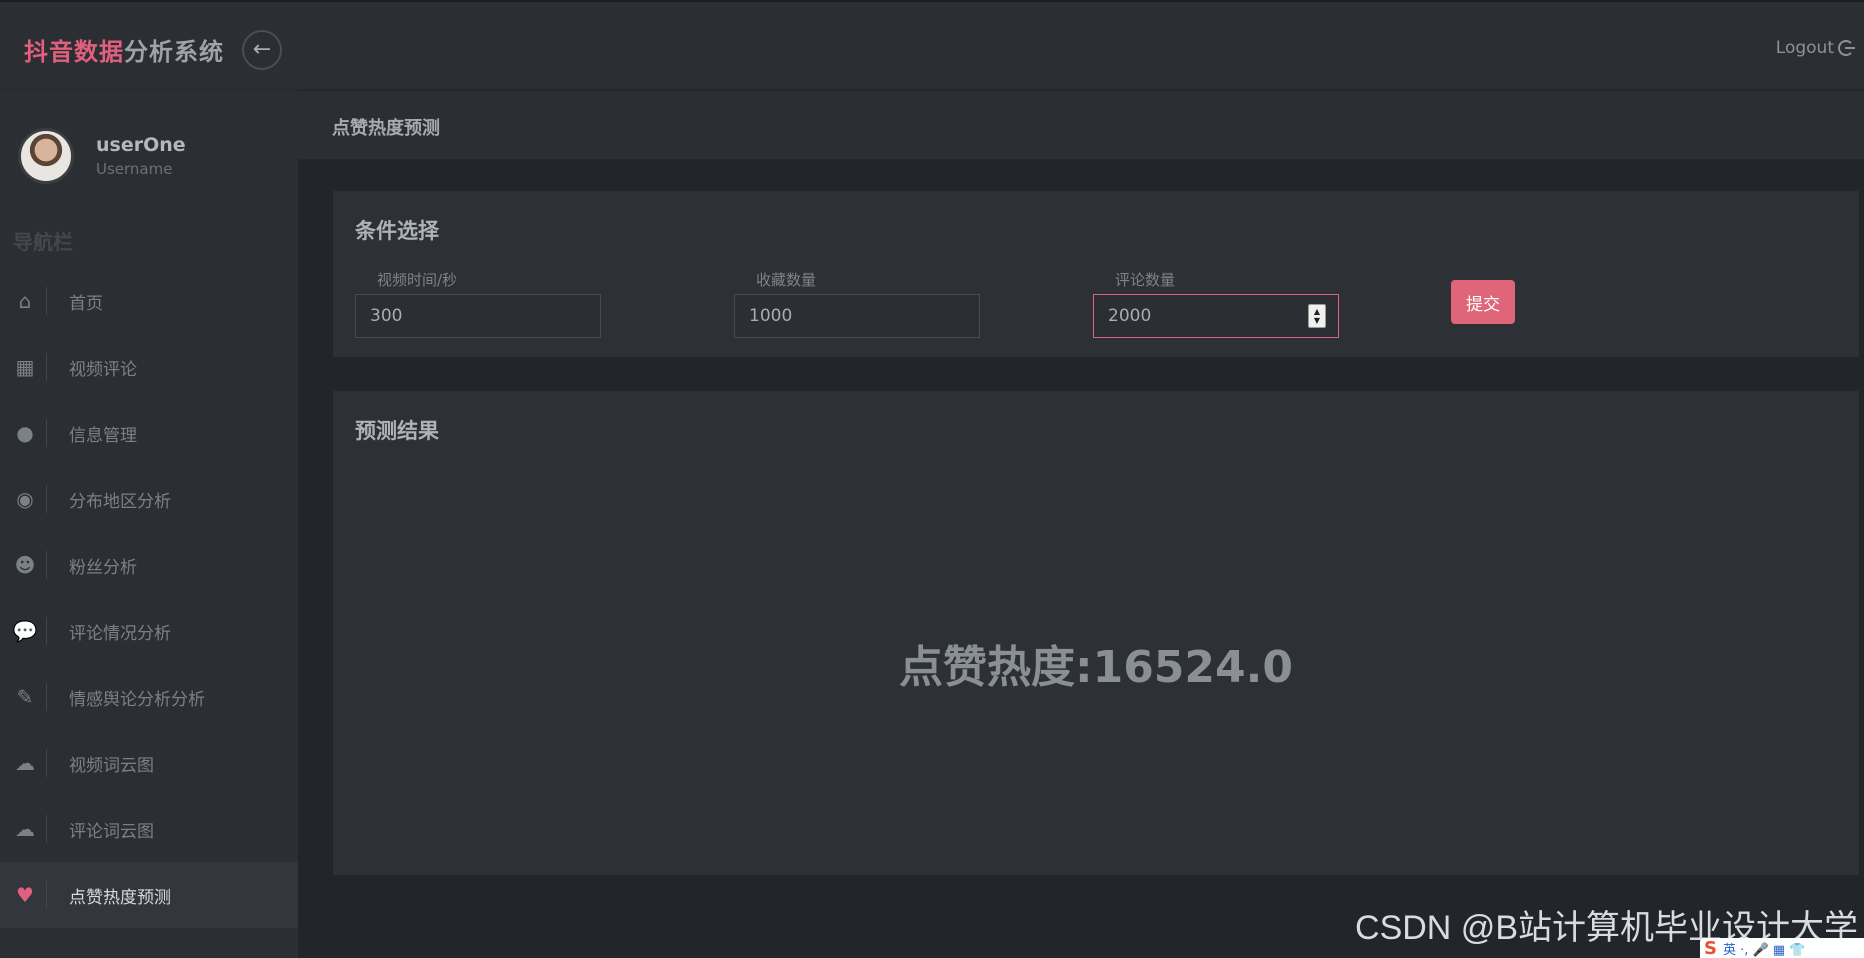 Image resolution: width=1864 pixels, height=958 pixels. What do you see at coordinates (1317, 311) in the screenshot?
I see `stepper-up-icon: ▲` at bounding box center [1317, 311].